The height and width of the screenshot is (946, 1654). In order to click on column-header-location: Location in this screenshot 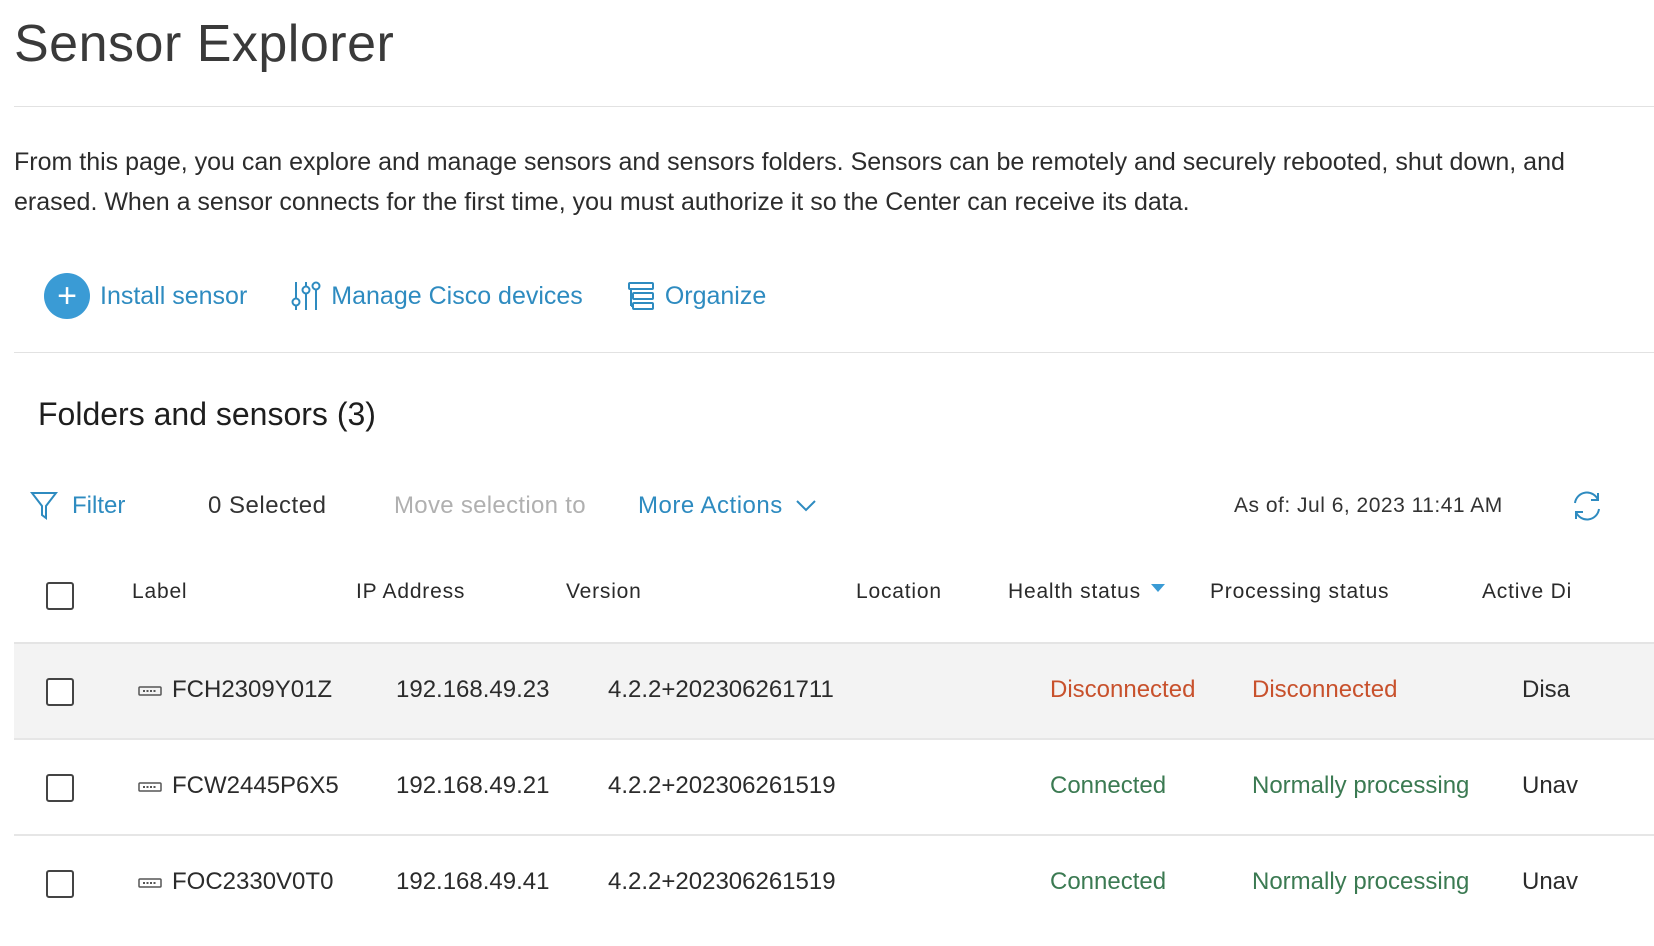, I will do `click(899, 592)`.